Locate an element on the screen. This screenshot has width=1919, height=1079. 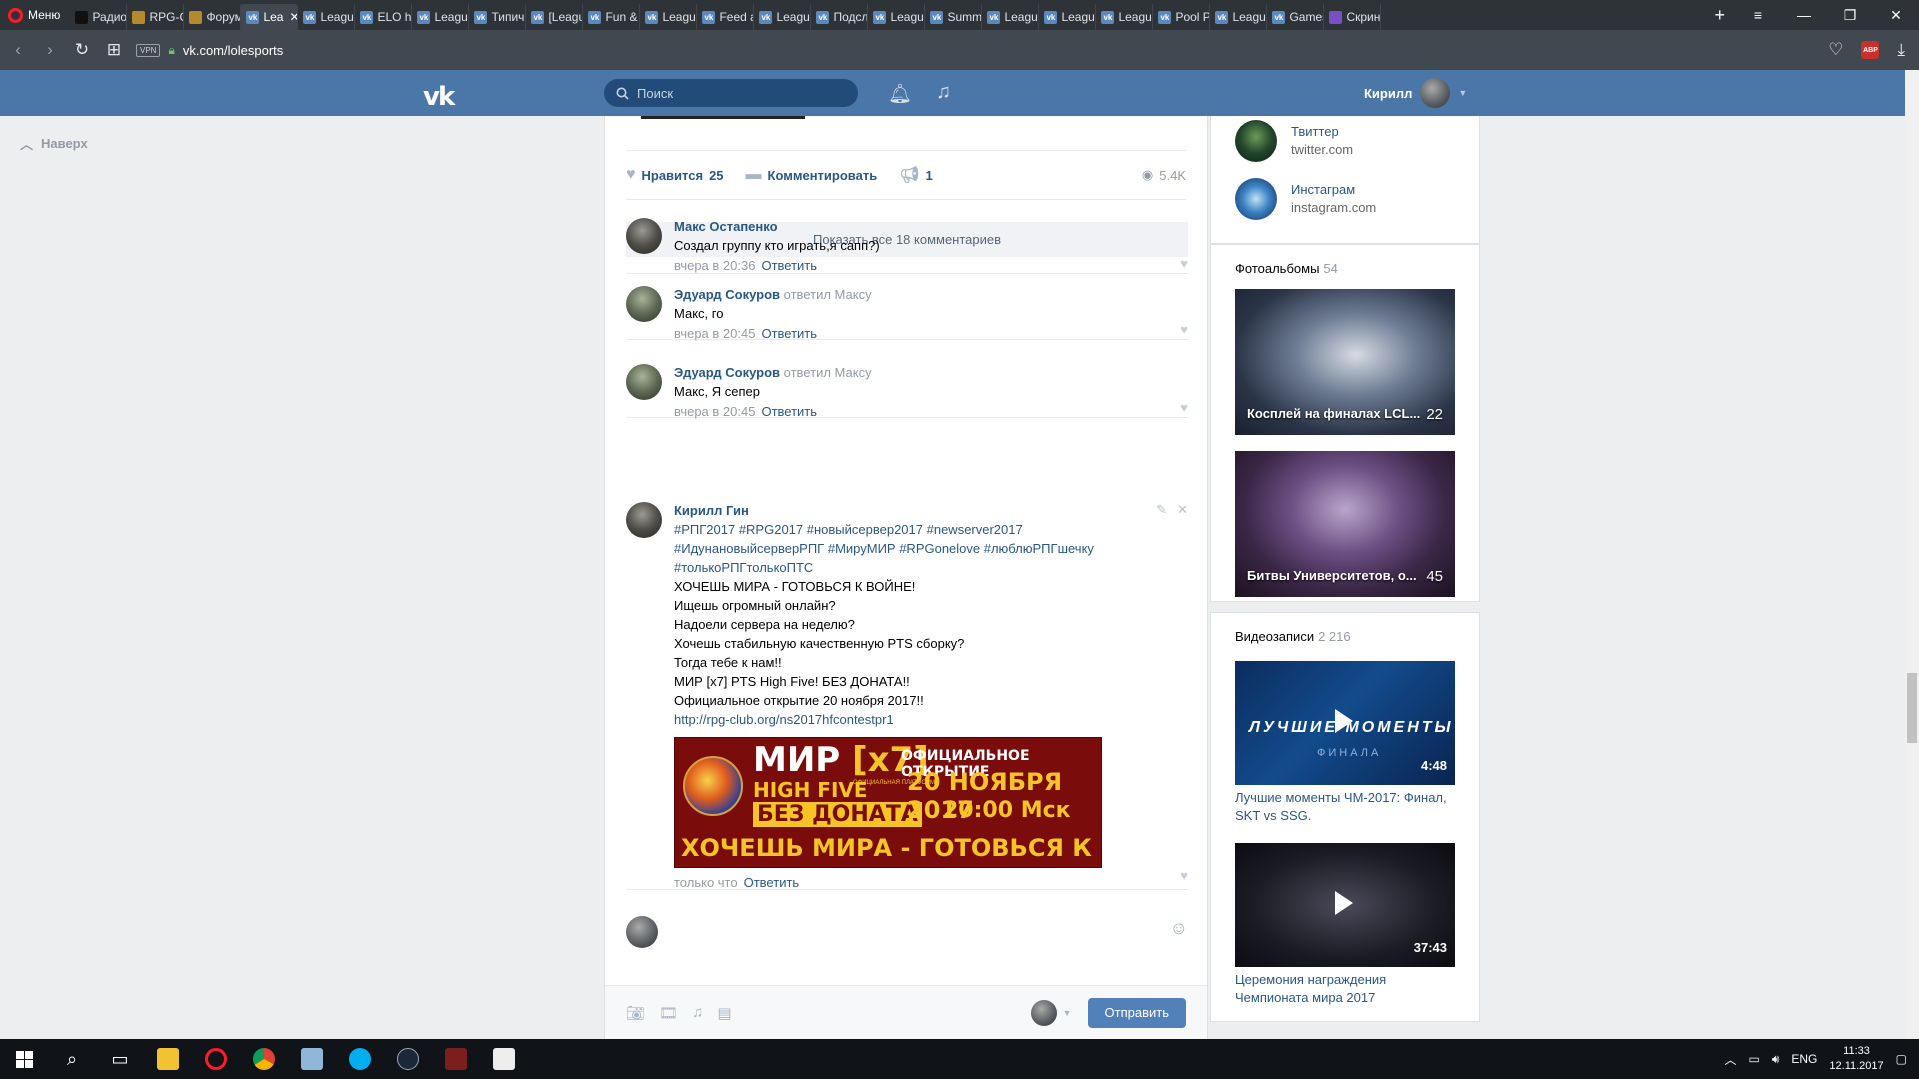
smiley-icon: ☺ is located at coordinates (1179, 955).